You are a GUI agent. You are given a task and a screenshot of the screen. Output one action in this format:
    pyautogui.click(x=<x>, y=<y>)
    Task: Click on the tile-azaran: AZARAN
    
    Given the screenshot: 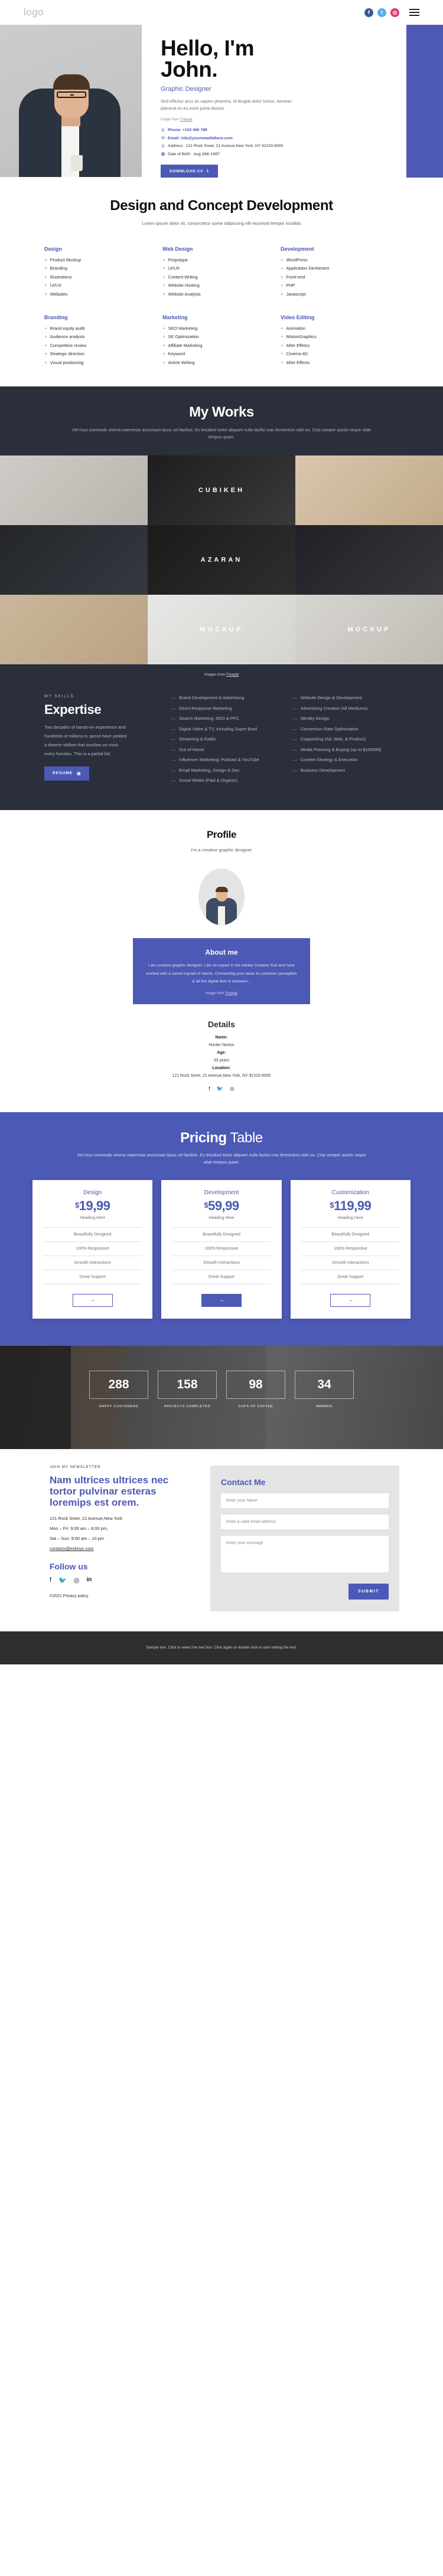 What is the action you would take?
    pyautogui.click(x=221, y=560)
    